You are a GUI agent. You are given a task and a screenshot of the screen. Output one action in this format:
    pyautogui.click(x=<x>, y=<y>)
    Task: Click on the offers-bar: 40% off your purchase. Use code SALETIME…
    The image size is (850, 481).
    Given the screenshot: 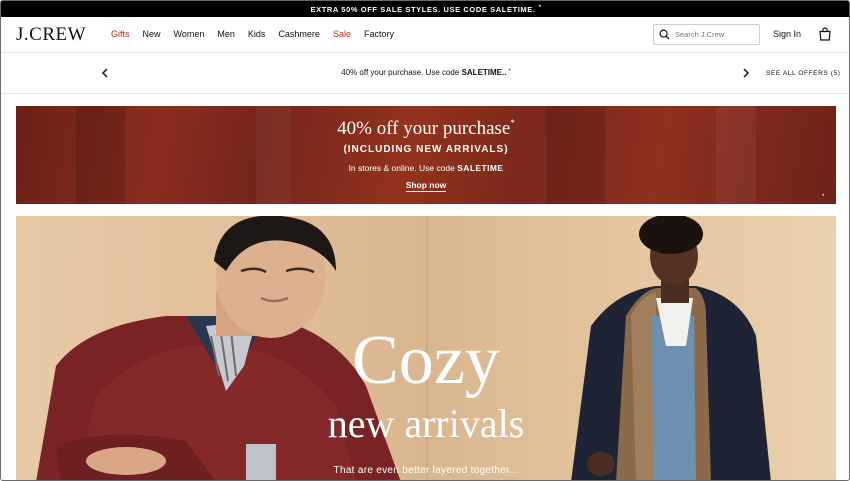 What is the action you would take?
    pyautogui.click(x=425, y=74)
    